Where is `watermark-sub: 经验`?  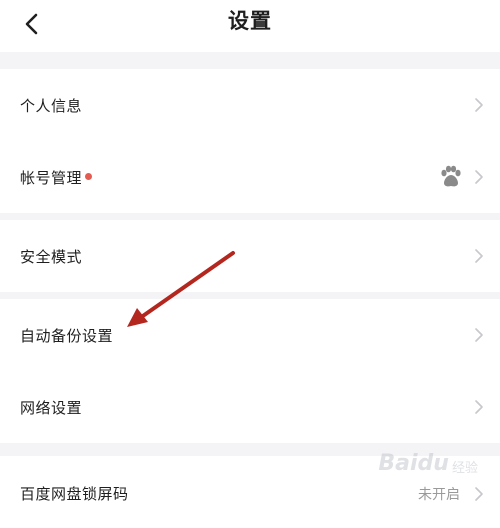
watermark-sub: 经验 is located at coordinates (464, 468).